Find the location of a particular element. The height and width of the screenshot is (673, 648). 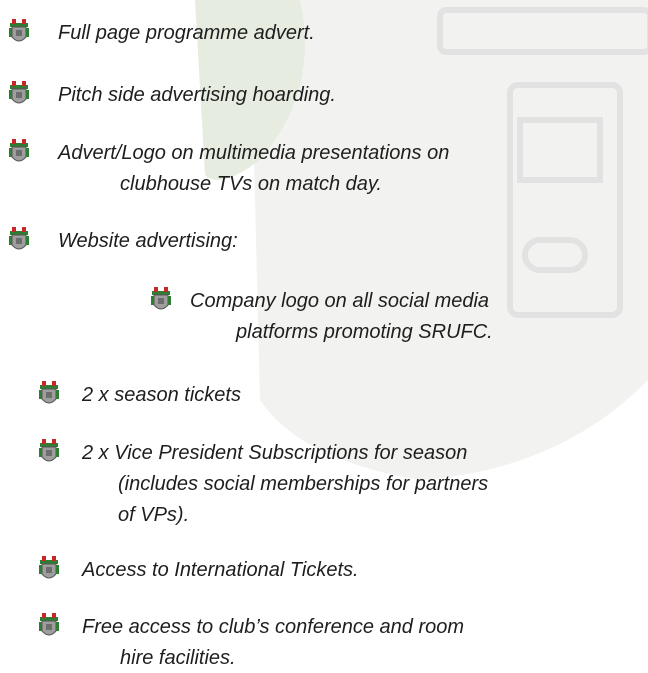

list-item-text-line: Pitch side advertising hoarding. is located at coordinates (197, 95).